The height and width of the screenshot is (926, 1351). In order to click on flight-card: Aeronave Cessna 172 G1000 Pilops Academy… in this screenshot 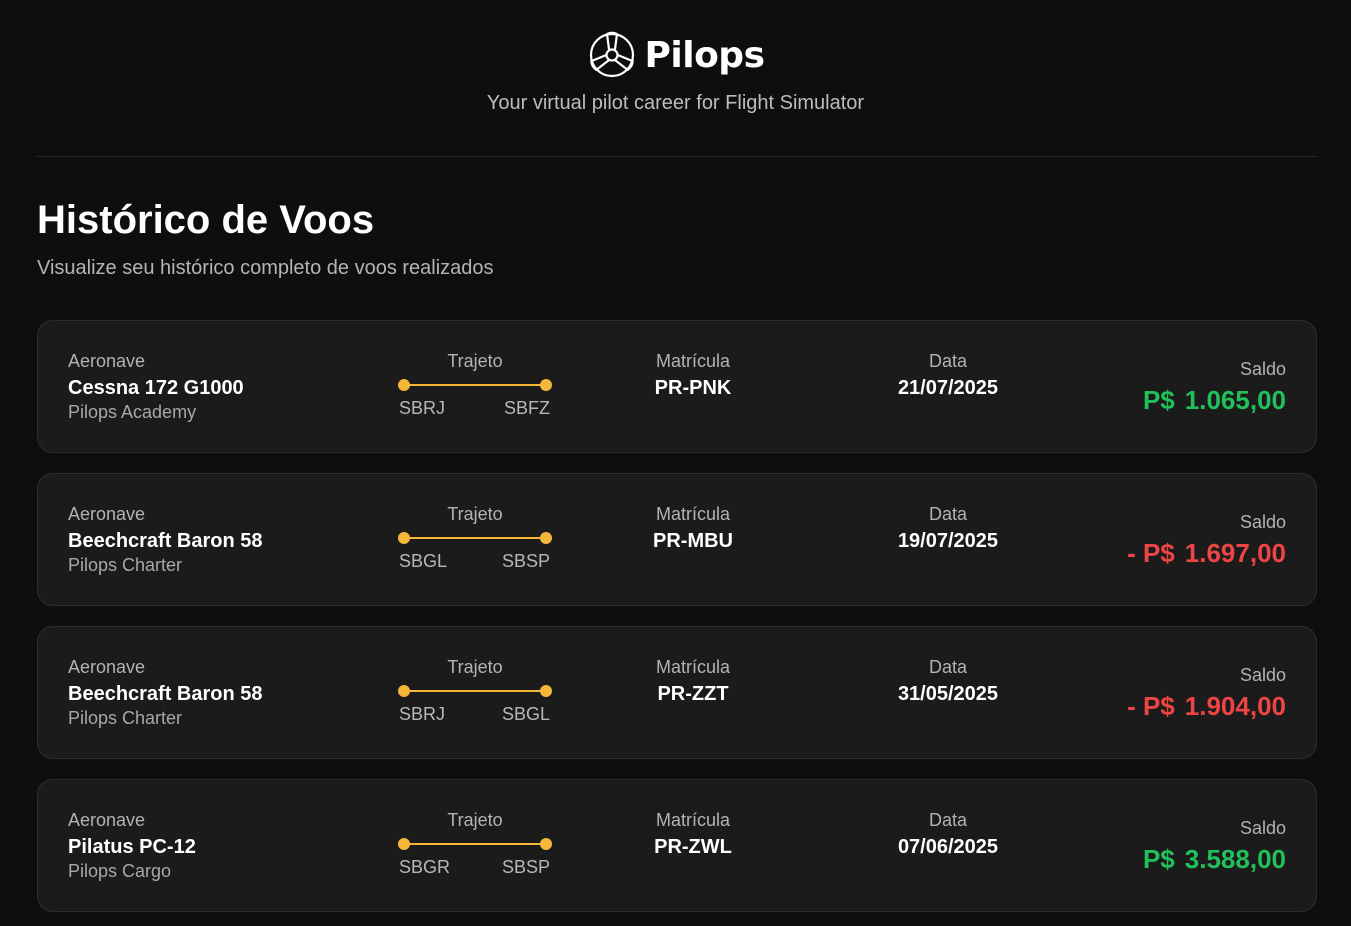, I will do `click(677, 386)`.